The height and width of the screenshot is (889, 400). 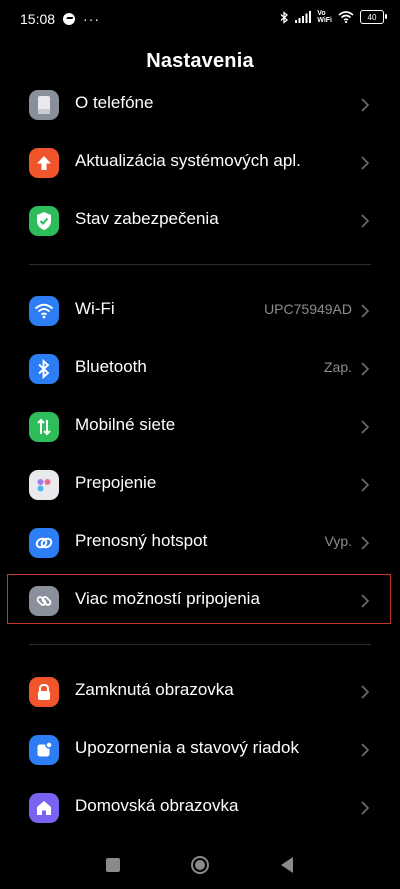 What do you see at coordinates (200, 19) in the screenshot?
I see `status-bar: 15:08 ··· Vo WiFi 40` at bounding box center [200, 19].